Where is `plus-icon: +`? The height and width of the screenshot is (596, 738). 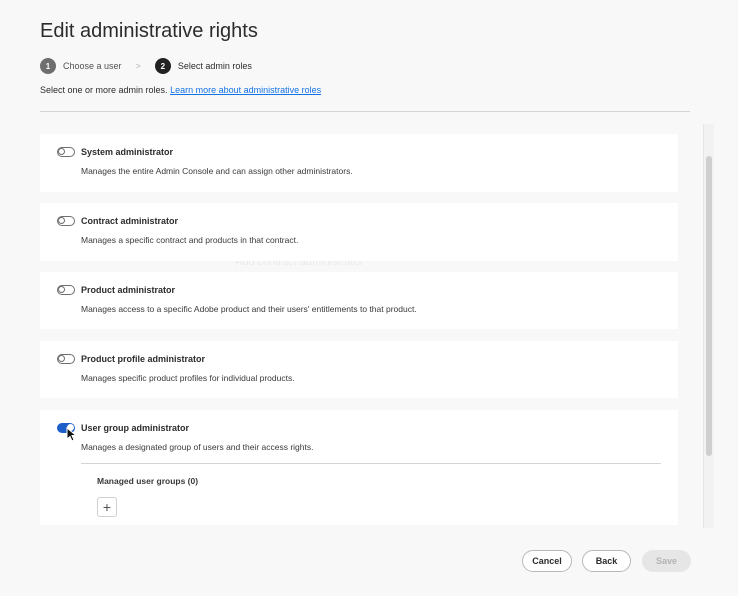 plus-icon: + is located at coordinates (107, 507).